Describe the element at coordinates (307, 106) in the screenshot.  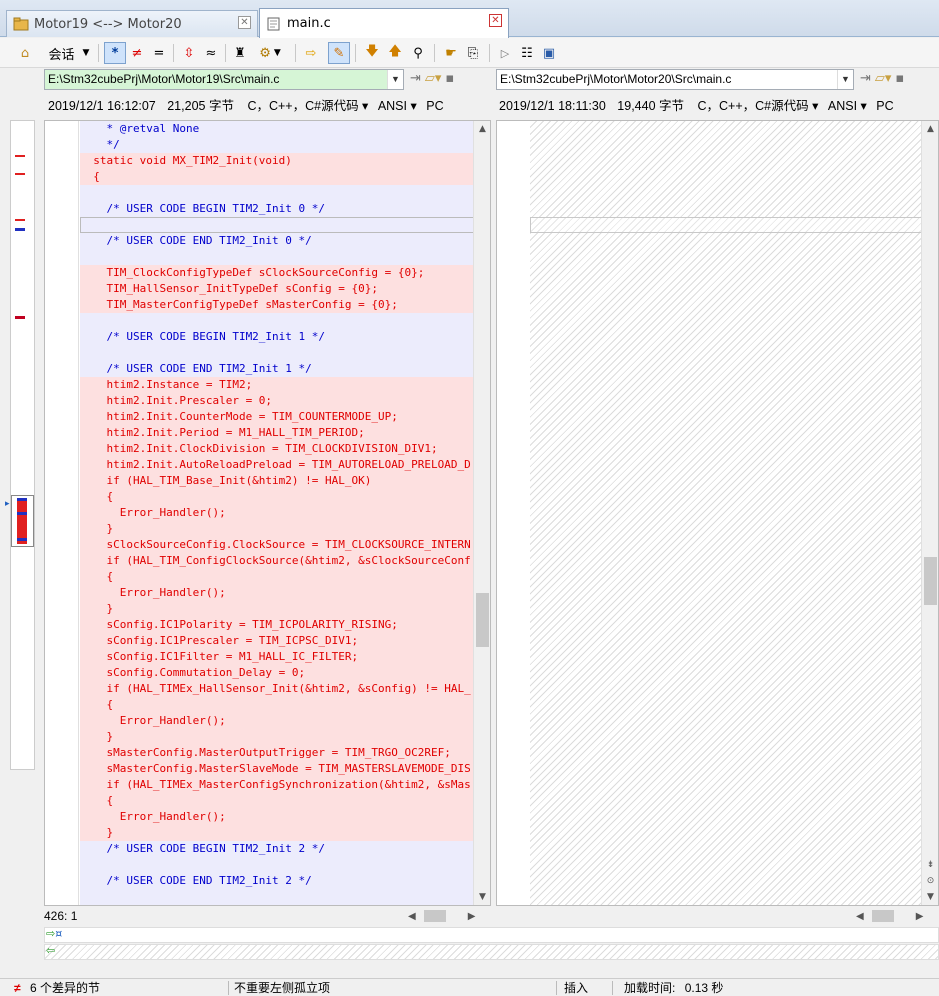
I see `left-language-select: C，C++，C#源代码 ▾` at that location.